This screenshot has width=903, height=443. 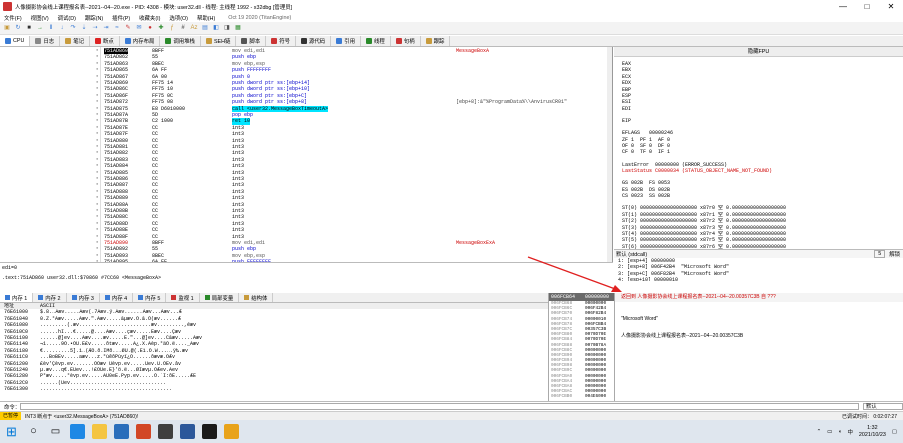 I want to click on trace-into-icon: ⇣, so click(x=84, y=28).